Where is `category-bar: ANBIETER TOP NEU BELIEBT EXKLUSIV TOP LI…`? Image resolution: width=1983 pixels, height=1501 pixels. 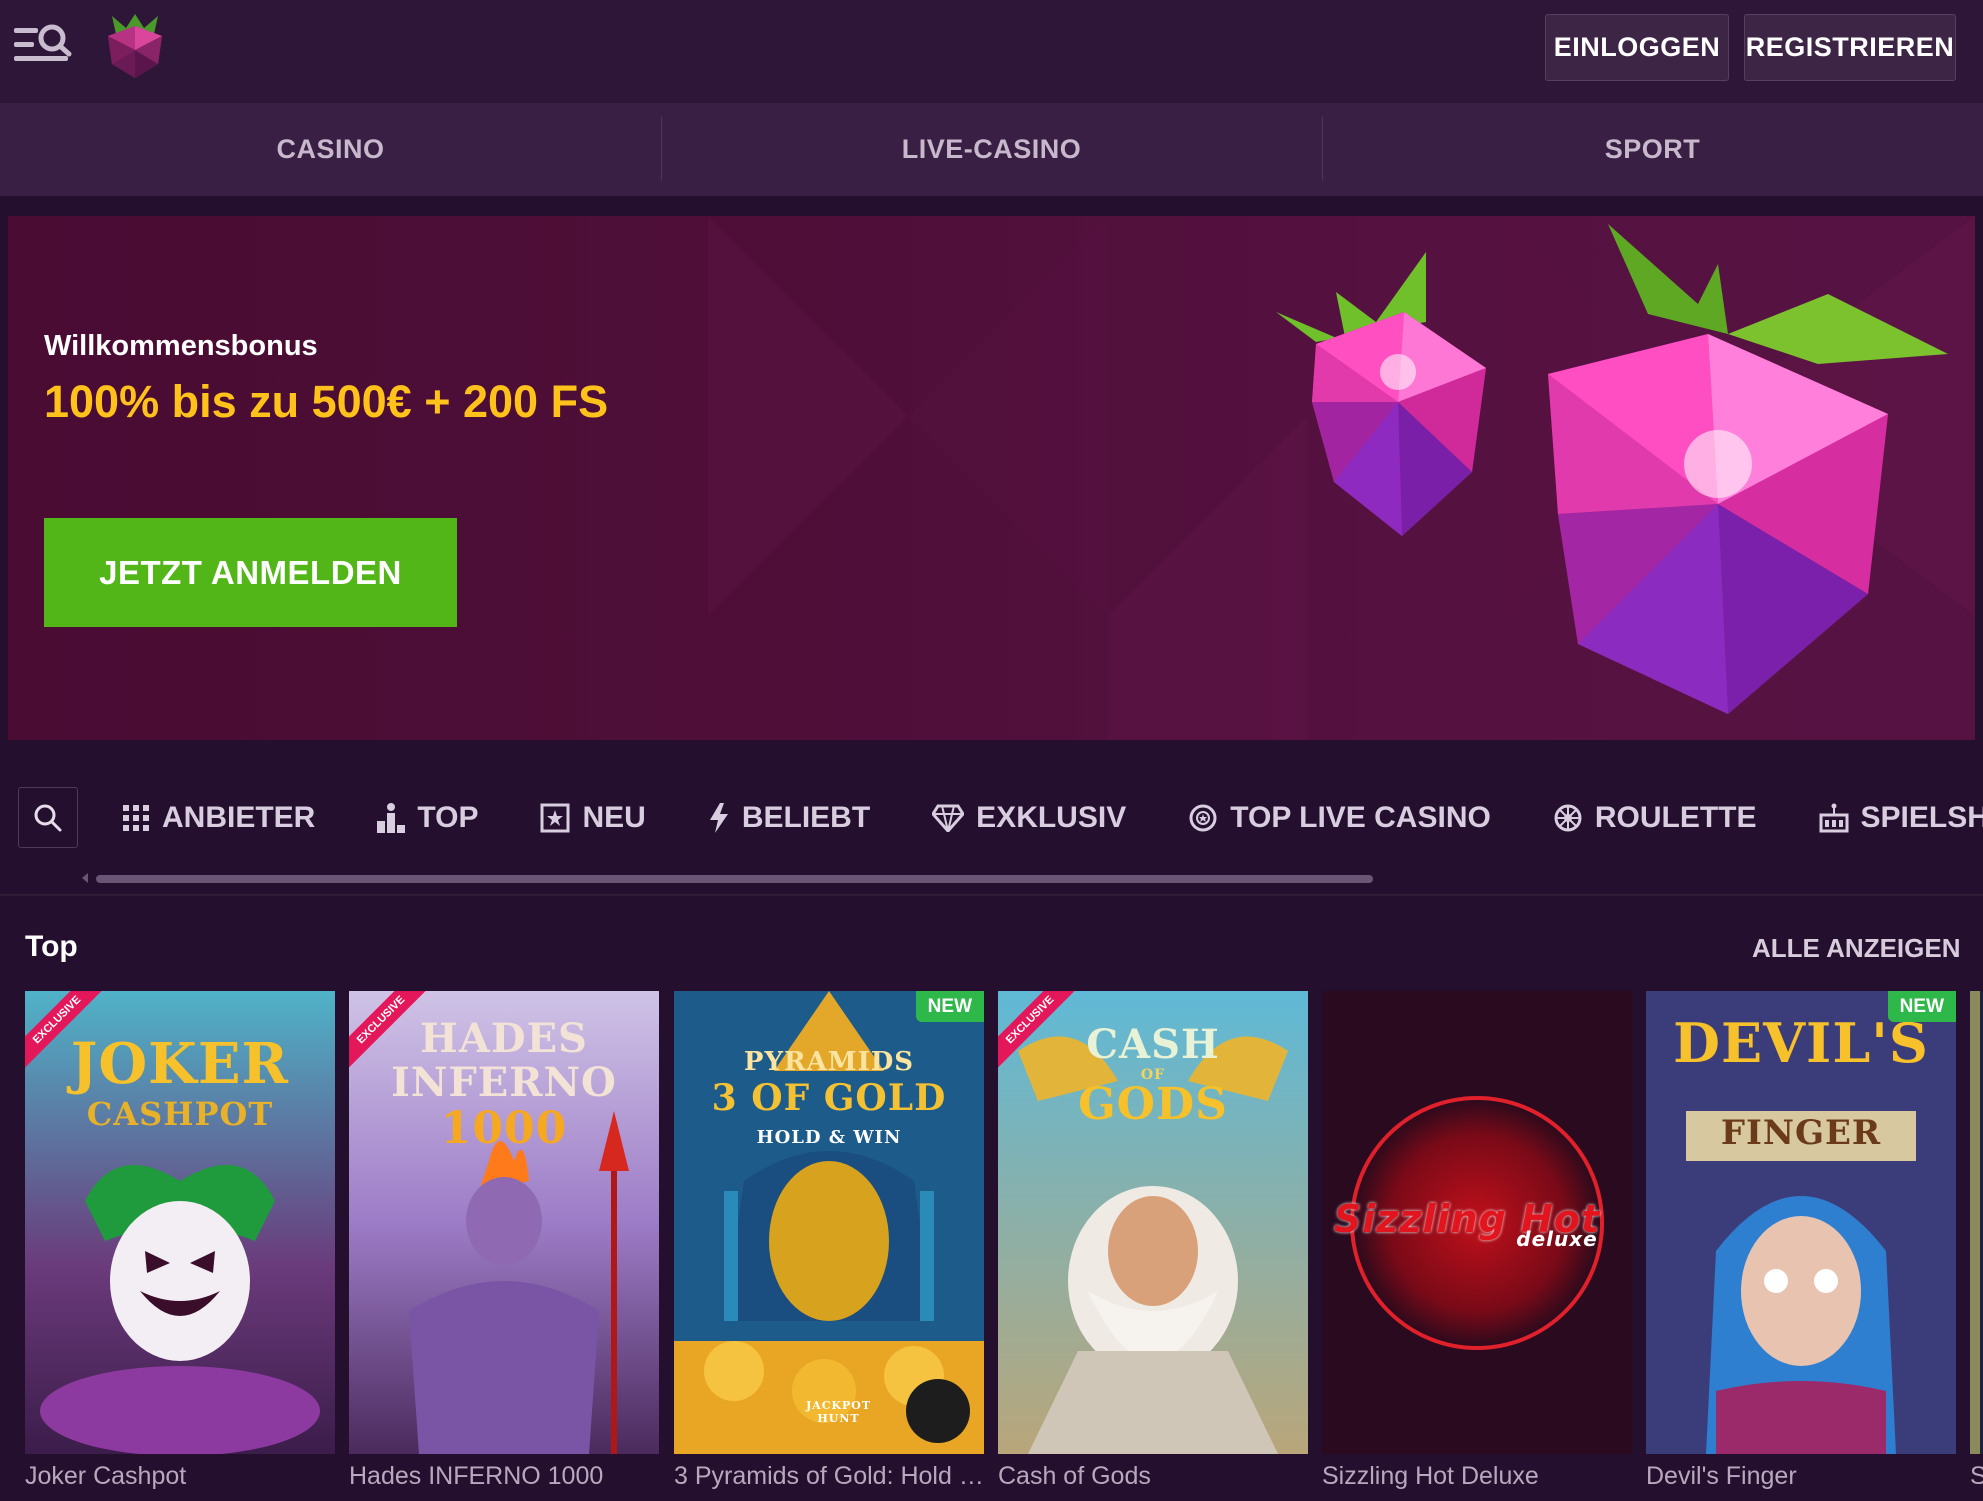 category-bar: ANBIETER TOP NEU BELIEBT EXKLUSIV TOP LI… is located at coordinates (991, 827).